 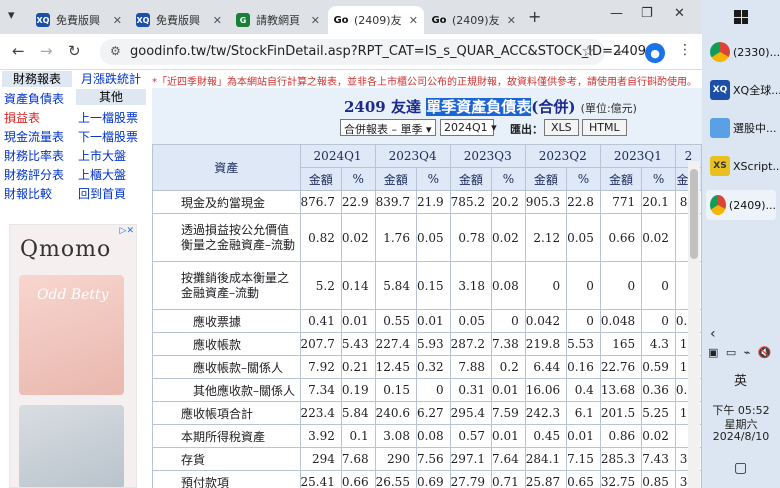 What do you see at coordinates (583, 436) in the screenshot?
I see `table-cell: 0.01` at bounding box center [583, 436].